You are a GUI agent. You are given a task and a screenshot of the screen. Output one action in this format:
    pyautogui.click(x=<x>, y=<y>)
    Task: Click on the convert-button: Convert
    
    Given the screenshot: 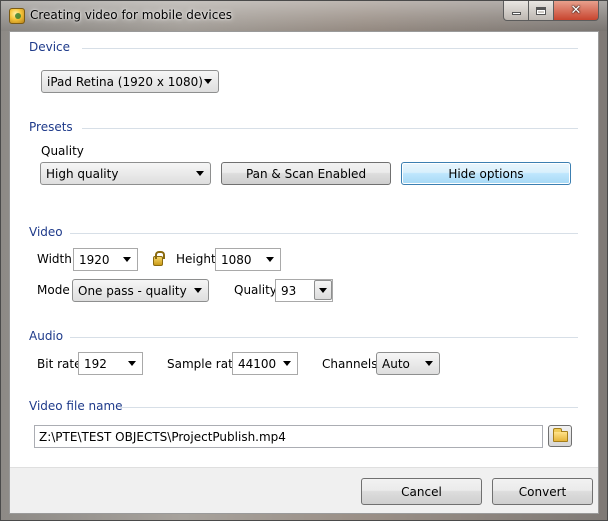 What is the action you would take?
    pyautogui.click(x=542, y=491)
    